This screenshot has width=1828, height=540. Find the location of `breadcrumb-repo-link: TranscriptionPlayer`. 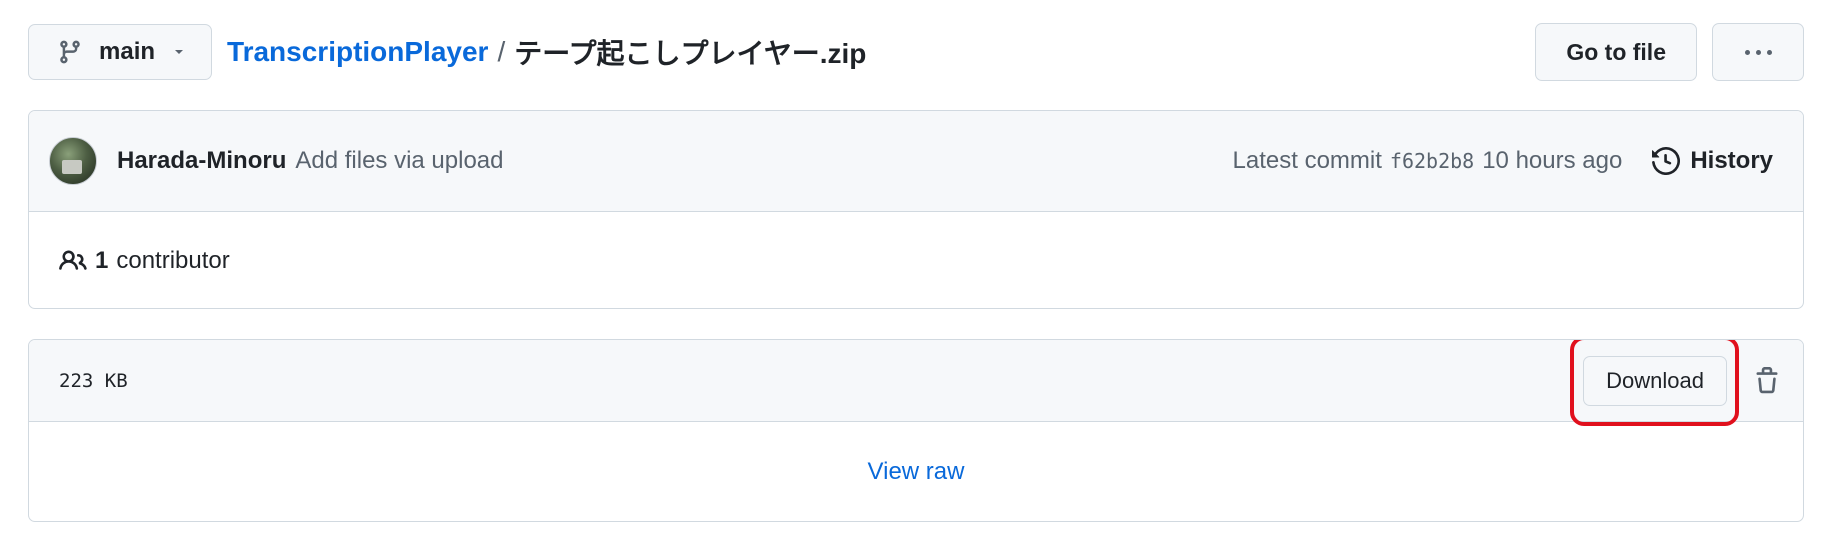

breadcrumb-repo-link: TranscriptionPlayer is located at coordinates (357, 52).